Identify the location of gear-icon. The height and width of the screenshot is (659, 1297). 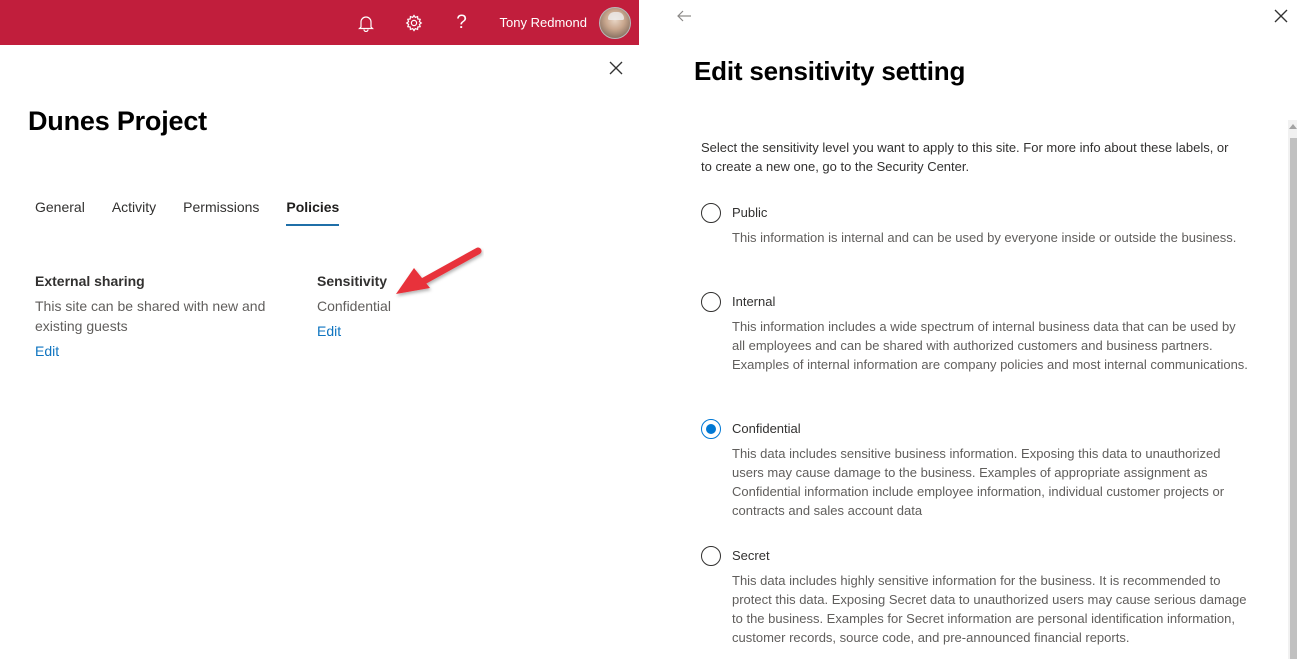
(414, 22).